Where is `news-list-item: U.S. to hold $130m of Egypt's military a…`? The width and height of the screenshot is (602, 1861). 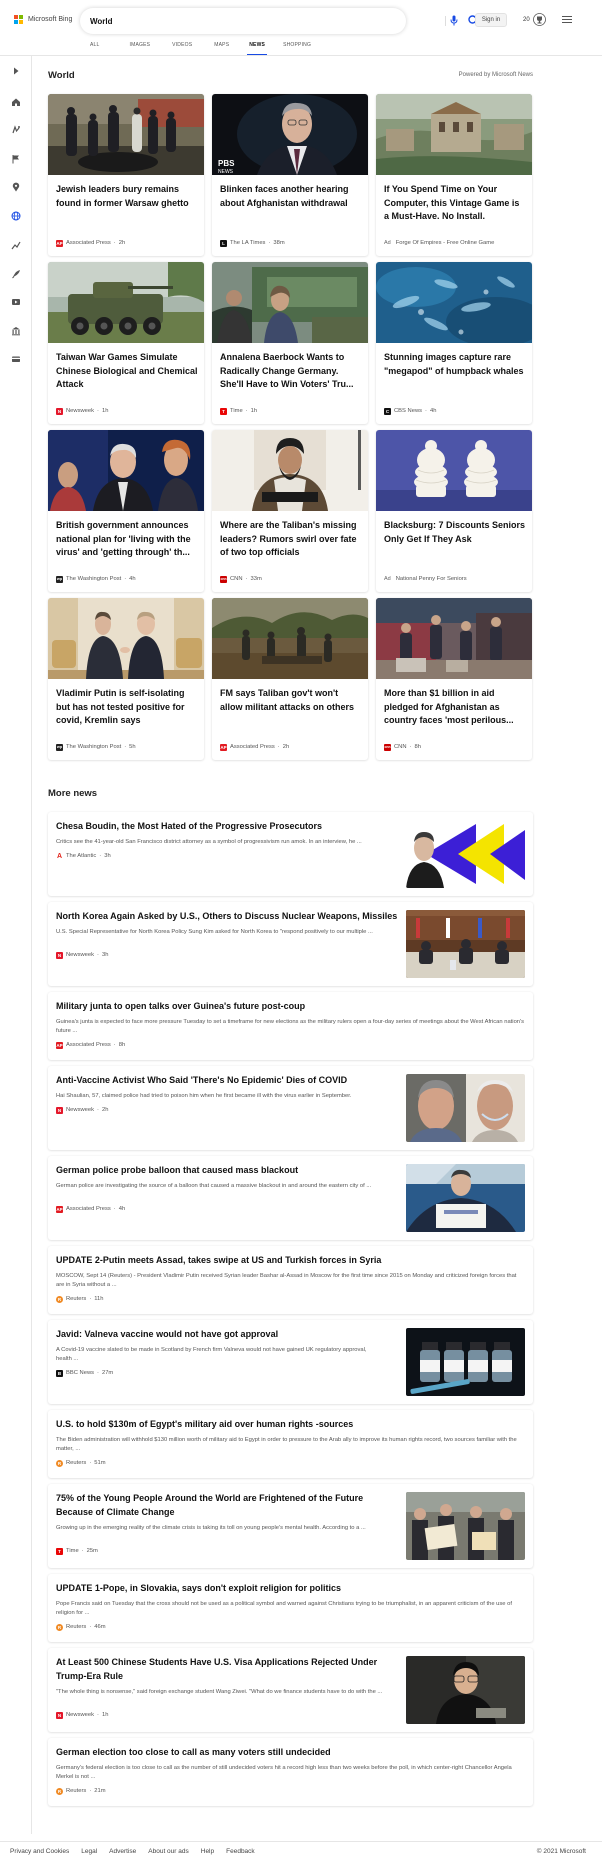 news-list-item: U.S. to hold $130m of Egypt's military a… is located at coordinates (290, 1444).